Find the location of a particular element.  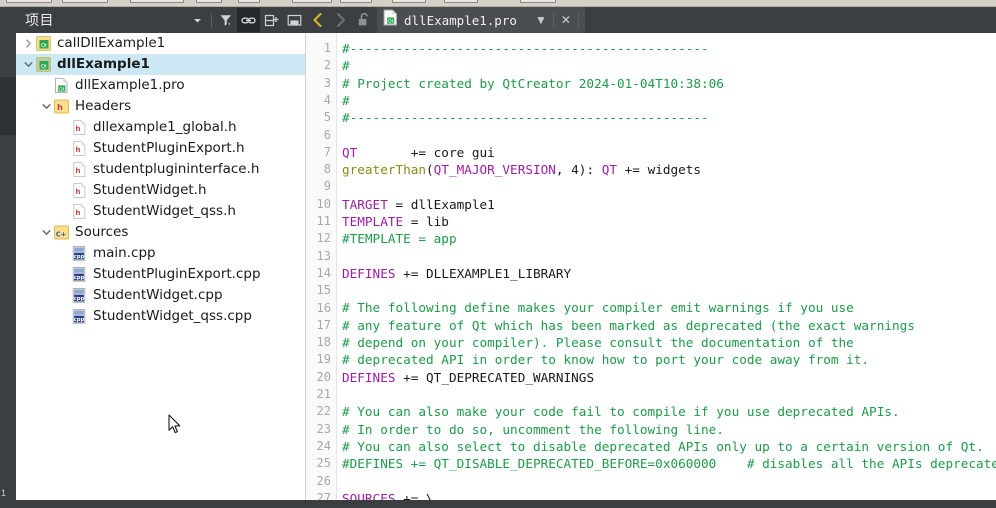

chevron-right-icon is located at coordinates (28, 43).